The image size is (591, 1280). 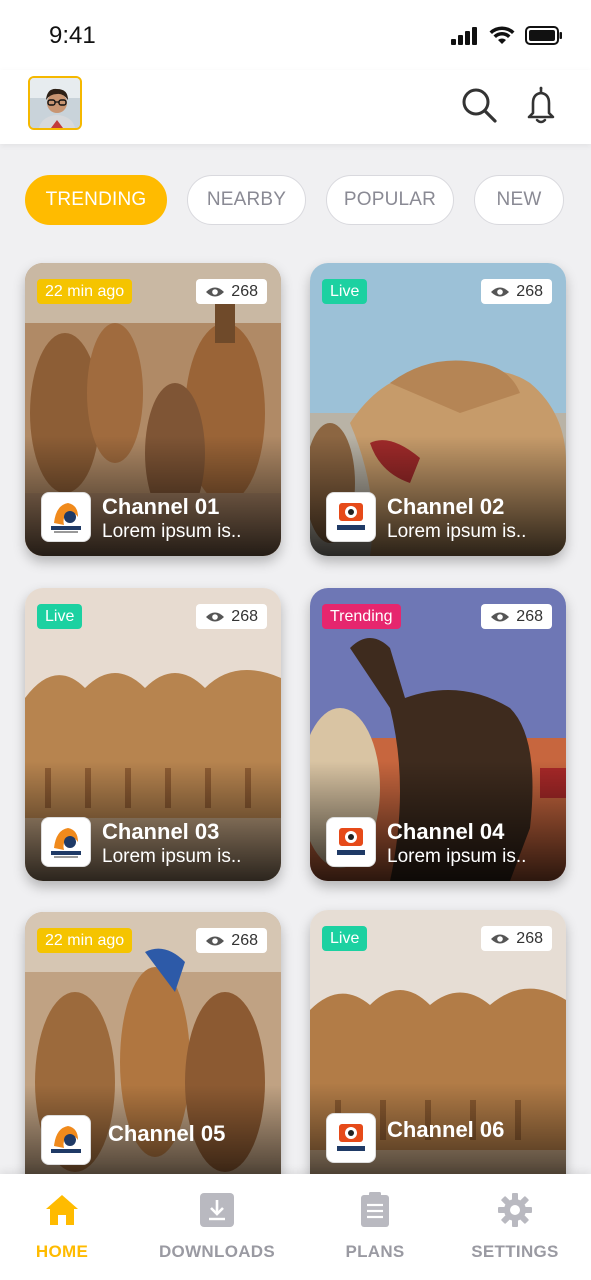 I want to click on filter-tabs: TRENDING NEARBY POPULAR NEW, so click(x=294, y=200).